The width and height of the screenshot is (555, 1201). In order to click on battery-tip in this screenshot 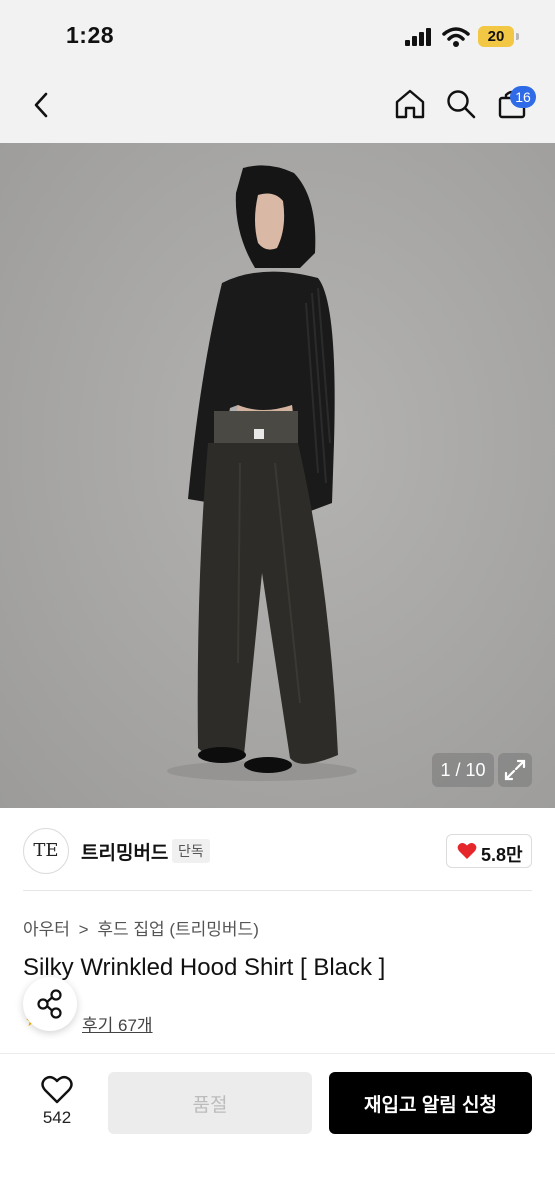, I will do `click(517, 36)`.